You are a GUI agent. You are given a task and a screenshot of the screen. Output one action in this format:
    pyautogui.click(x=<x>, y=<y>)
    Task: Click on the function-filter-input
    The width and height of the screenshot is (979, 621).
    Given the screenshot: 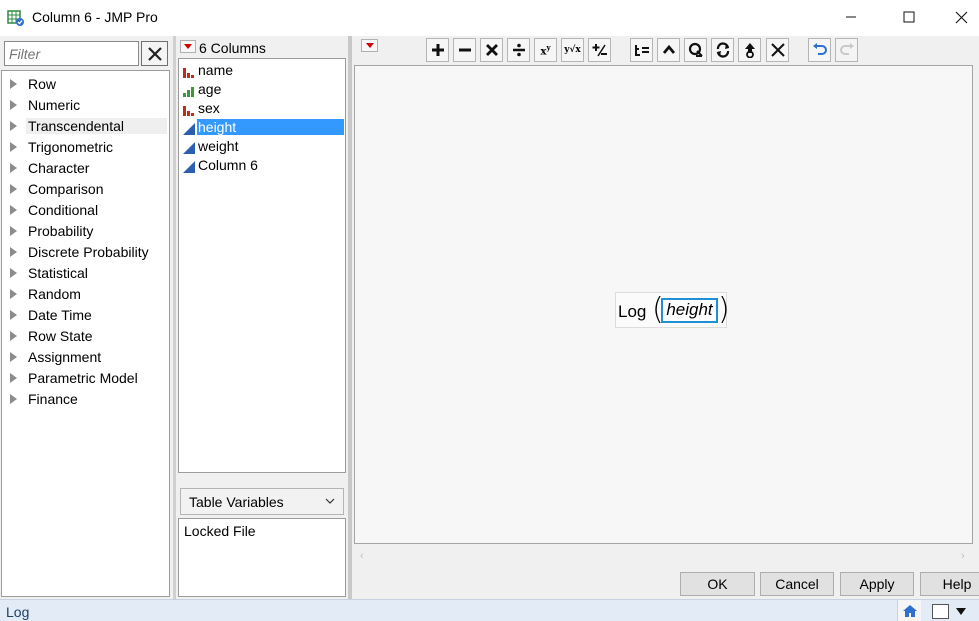 What is the action you would take?
    pyautogui.click(x=71, y=53)
    